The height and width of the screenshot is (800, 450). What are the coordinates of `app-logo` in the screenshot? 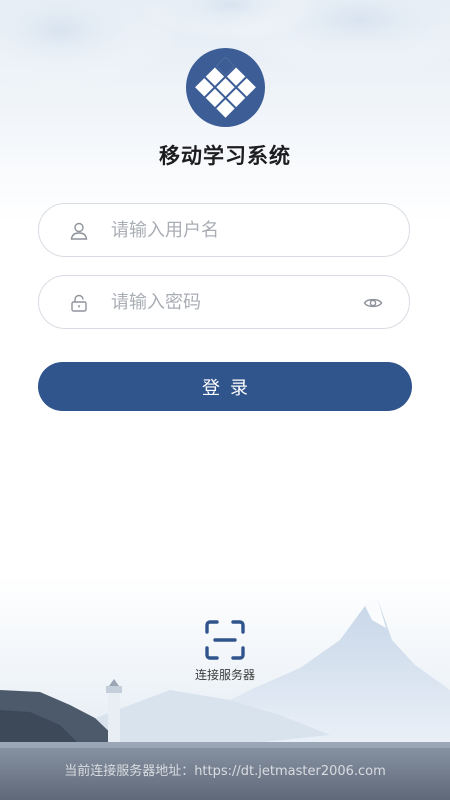 It's located at (225, 87).